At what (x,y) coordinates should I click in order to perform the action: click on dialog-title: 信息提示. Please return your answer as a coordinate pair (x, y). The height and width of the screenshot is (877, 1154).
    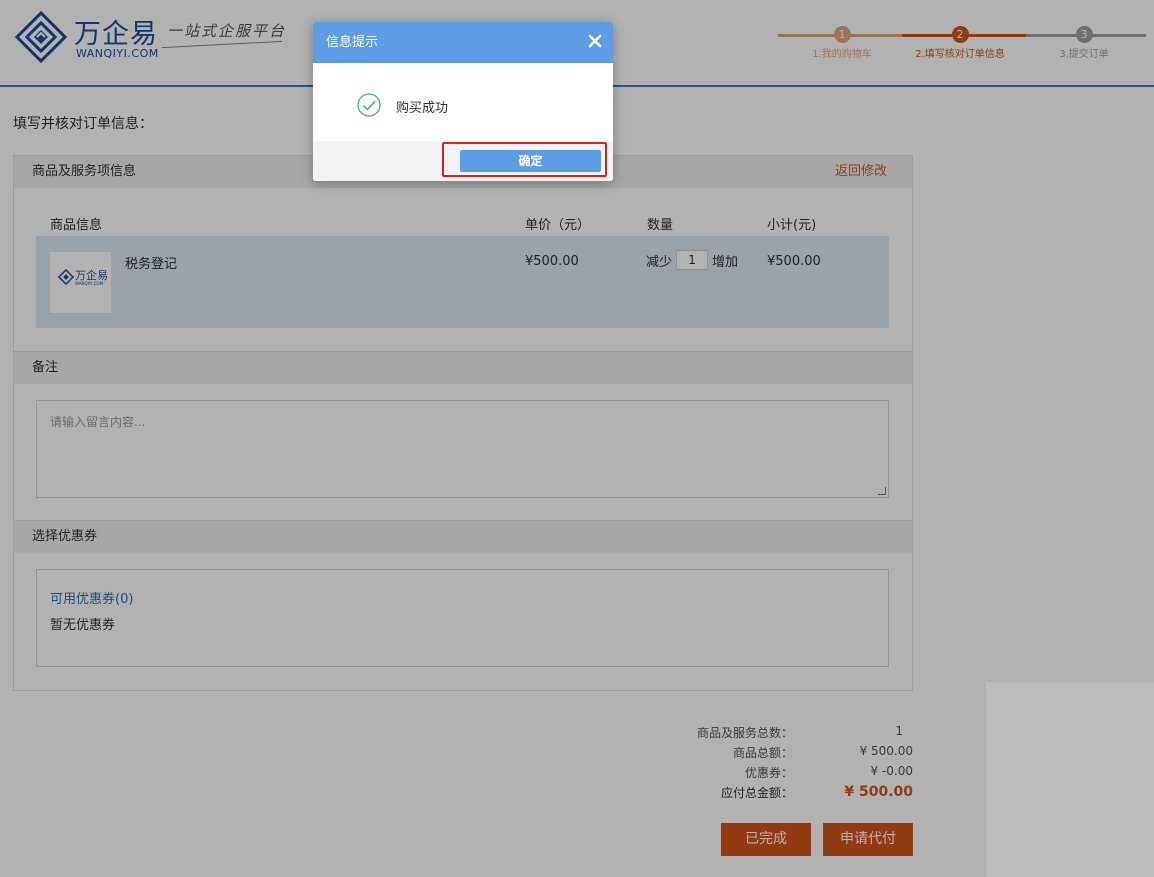
    Looking at the image, I should click on (352, 42).